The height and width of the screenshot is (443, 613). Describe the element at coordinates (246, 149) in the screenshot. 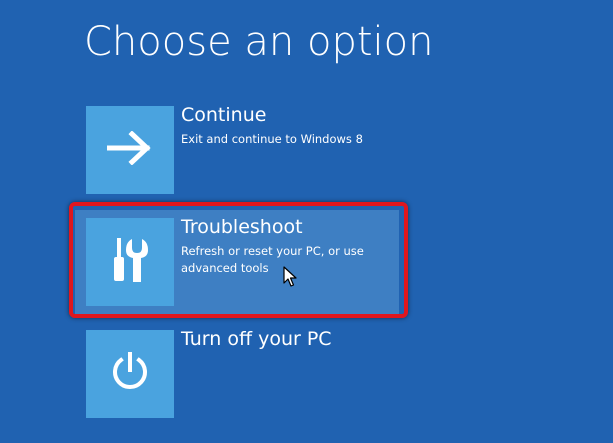

I see `continue-option: Continue Exit and continue to Windows 8` at that location.